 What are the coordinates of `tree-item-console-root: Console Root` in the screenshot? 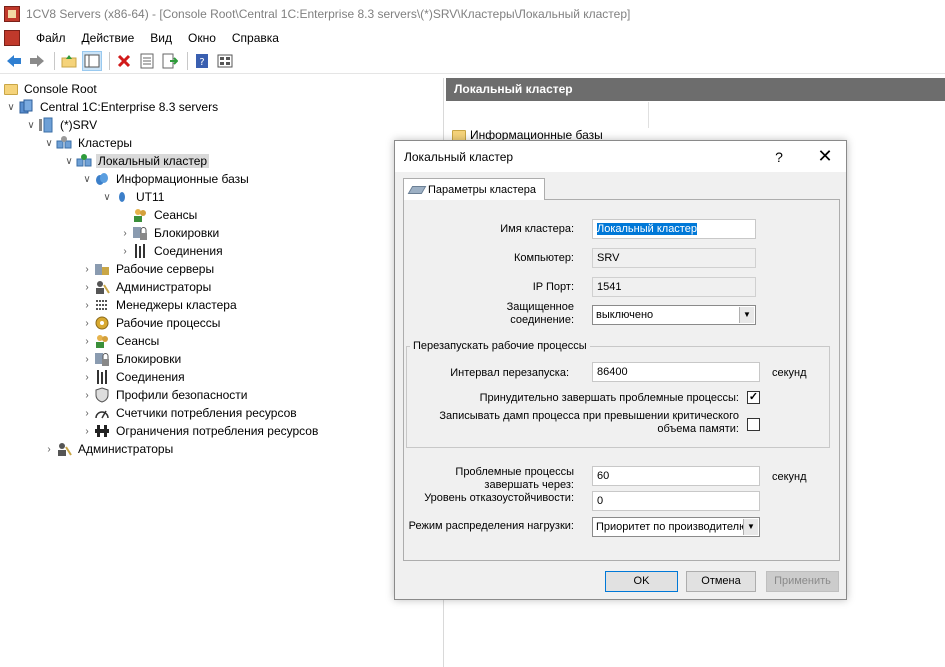 It's located at (51, 89).